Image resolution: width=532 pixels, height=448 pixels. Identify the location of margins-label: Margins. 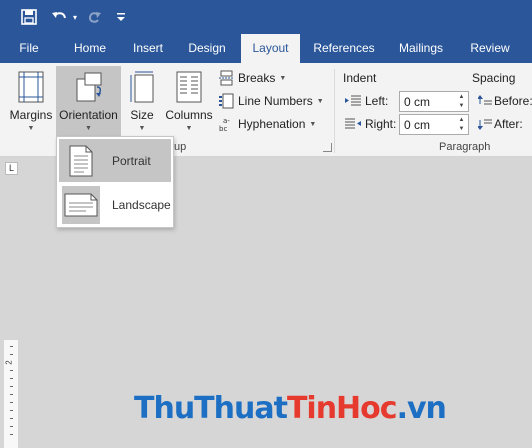
(31, 115).